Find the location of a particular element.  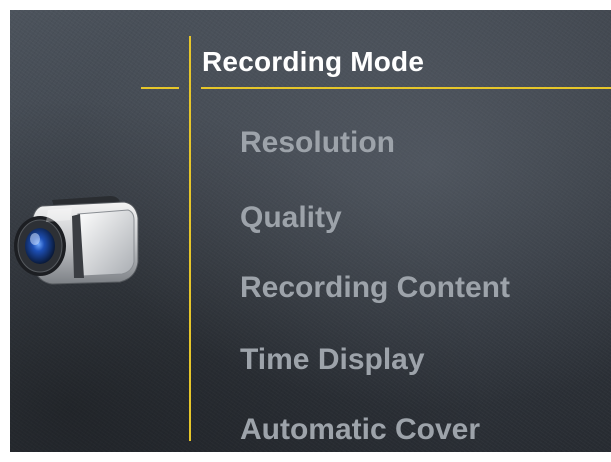

menu-vertical-divider is located at coordinates (190, 238).